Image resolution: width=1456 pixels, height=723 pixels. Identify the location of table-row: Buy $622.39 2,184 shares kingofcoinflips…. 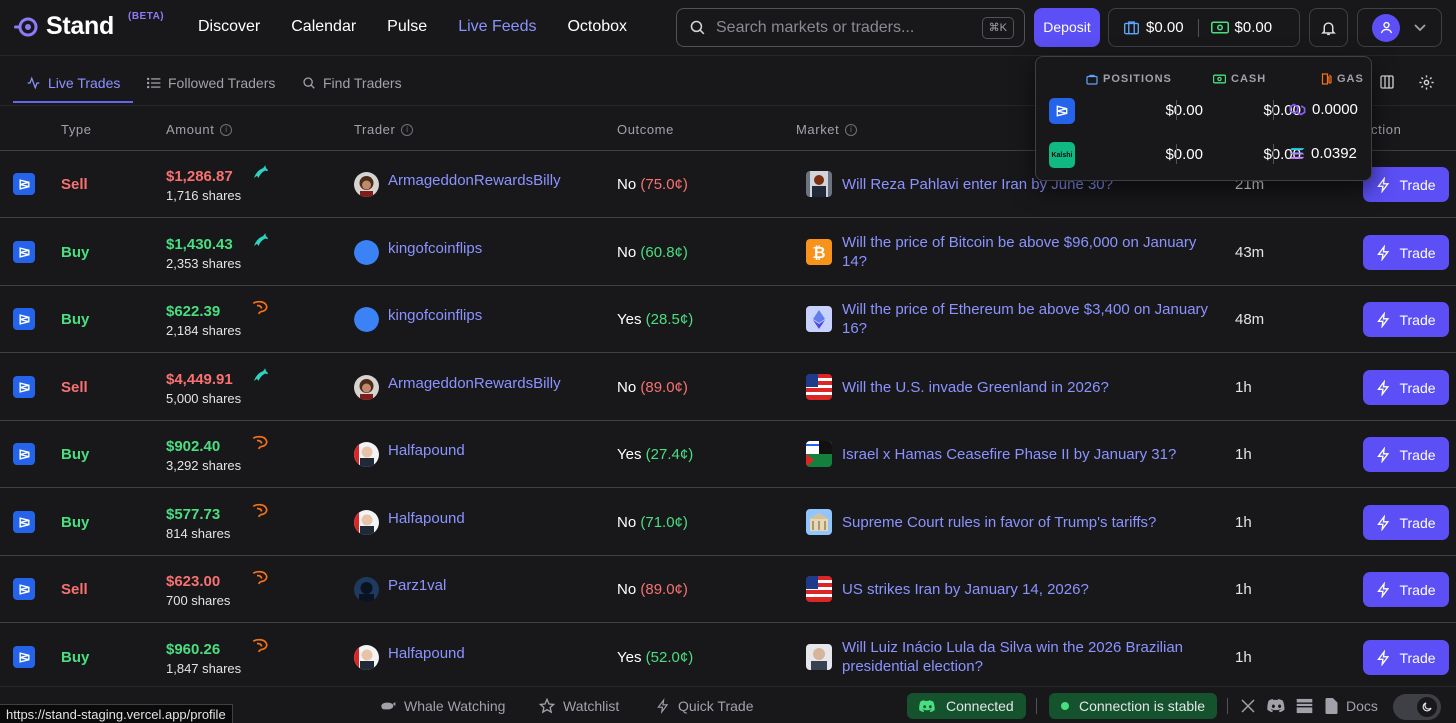
(728, 319).